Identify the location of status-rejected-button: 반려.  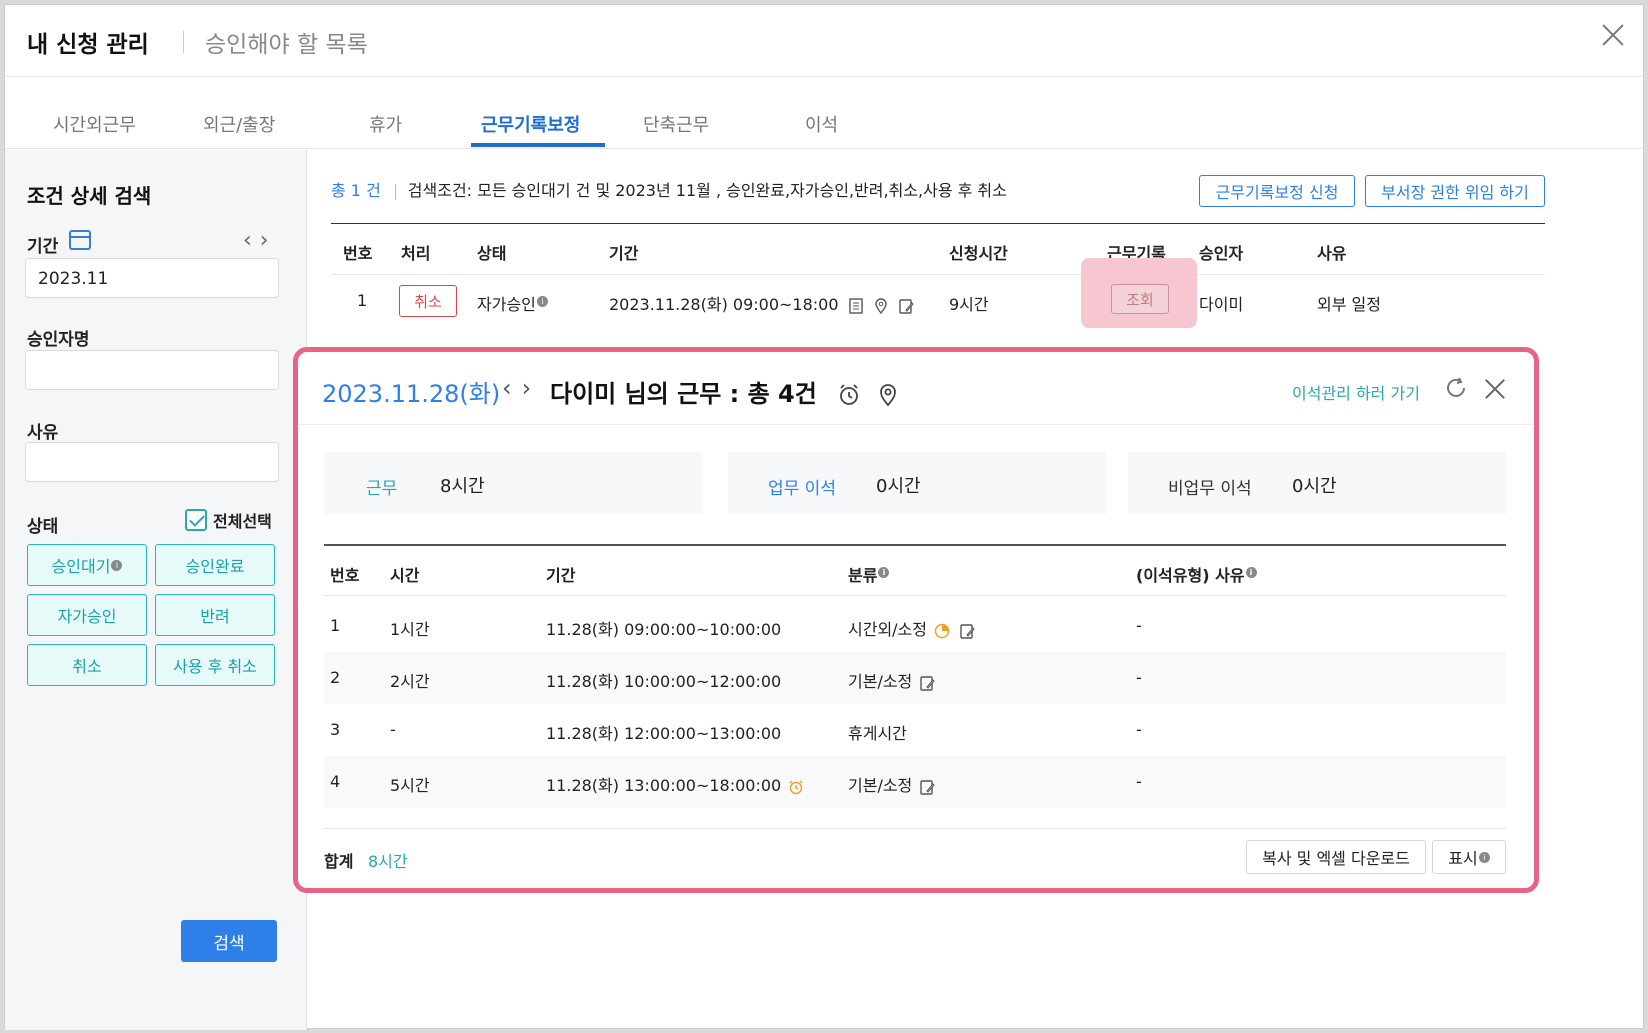
(215, 615).